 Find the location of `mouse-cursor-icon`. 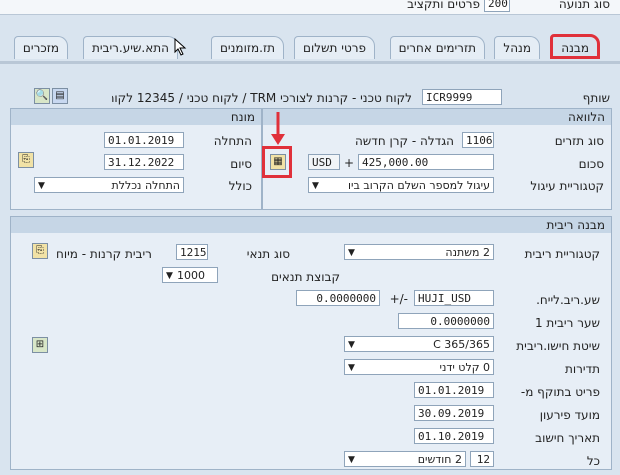

mouse-cursor-icon is located at coordinates (180, 47).